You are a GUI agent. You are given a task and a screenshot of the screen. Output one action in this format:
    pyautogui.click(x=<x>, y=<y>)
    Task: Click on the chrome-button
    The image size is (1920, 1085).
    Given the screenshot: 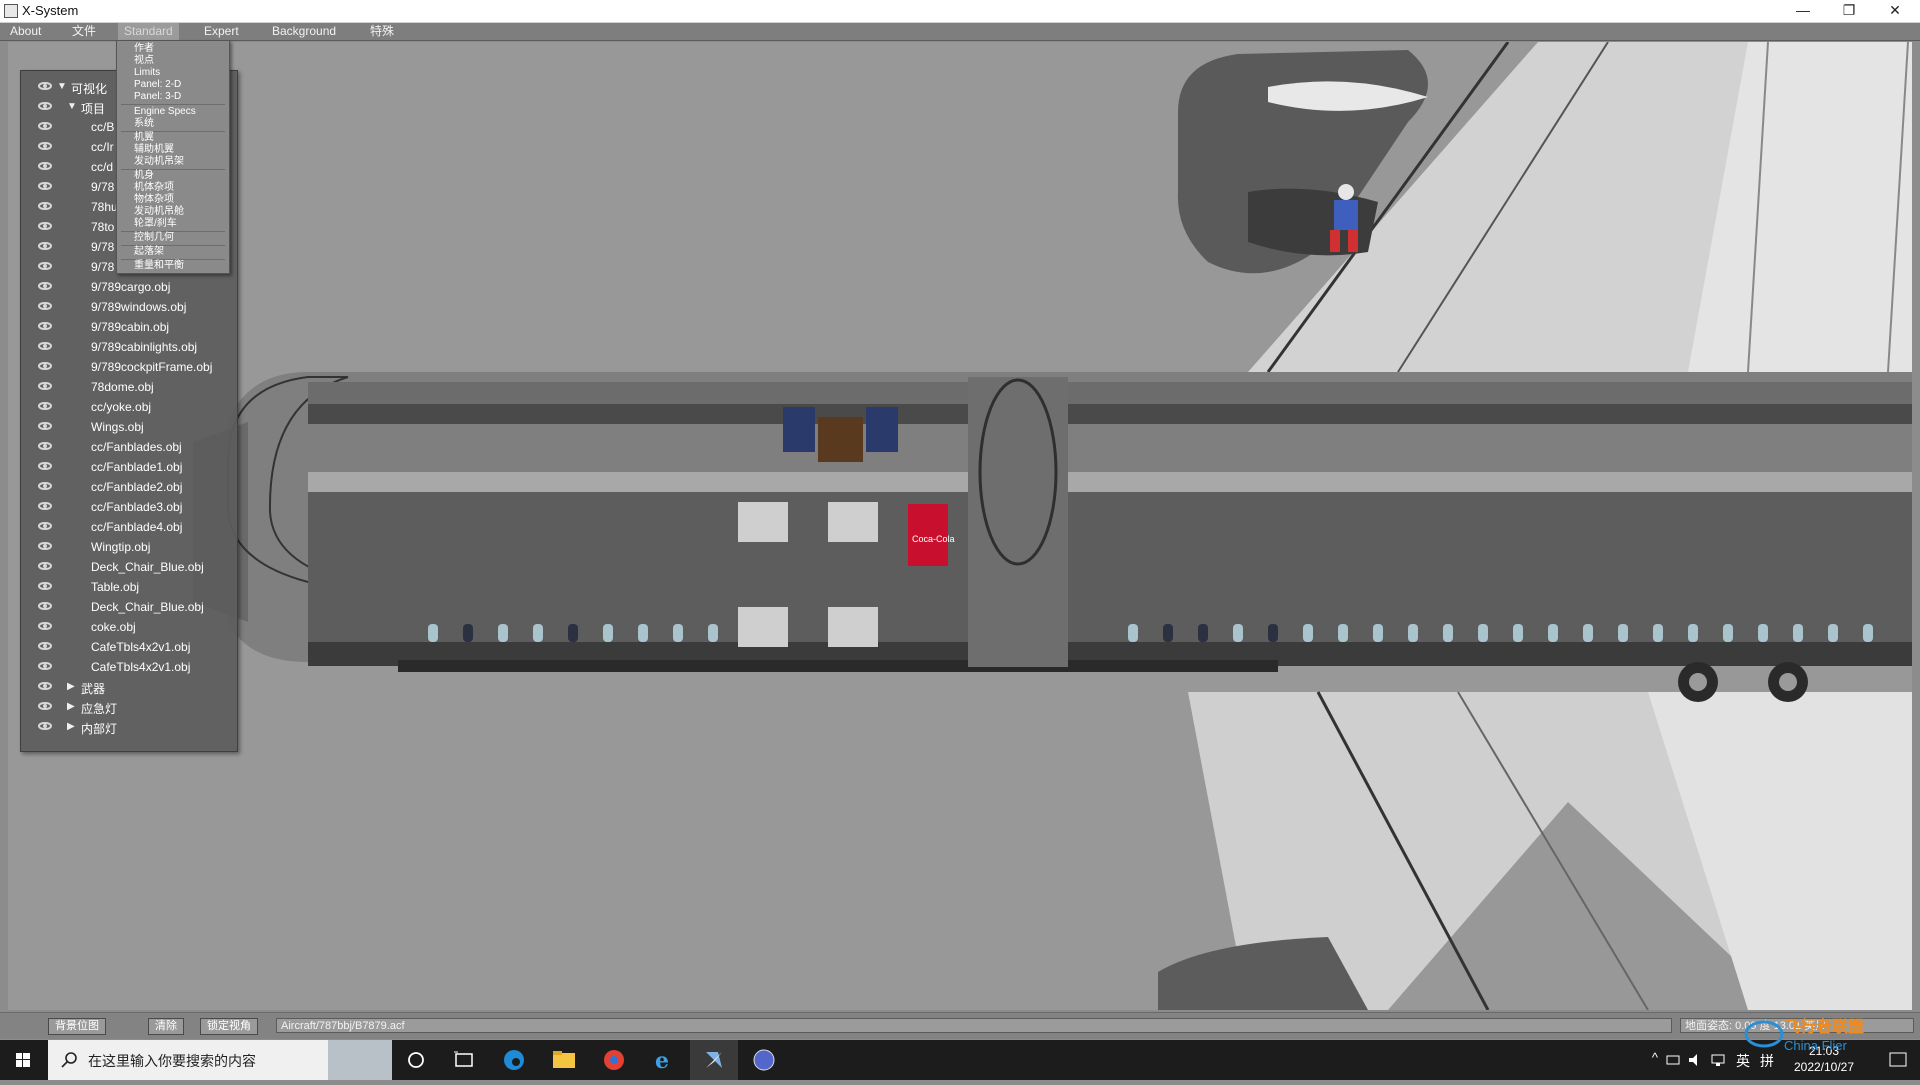 What is the action you would take?
    pyautogui.click(x=614, y=1060)
    